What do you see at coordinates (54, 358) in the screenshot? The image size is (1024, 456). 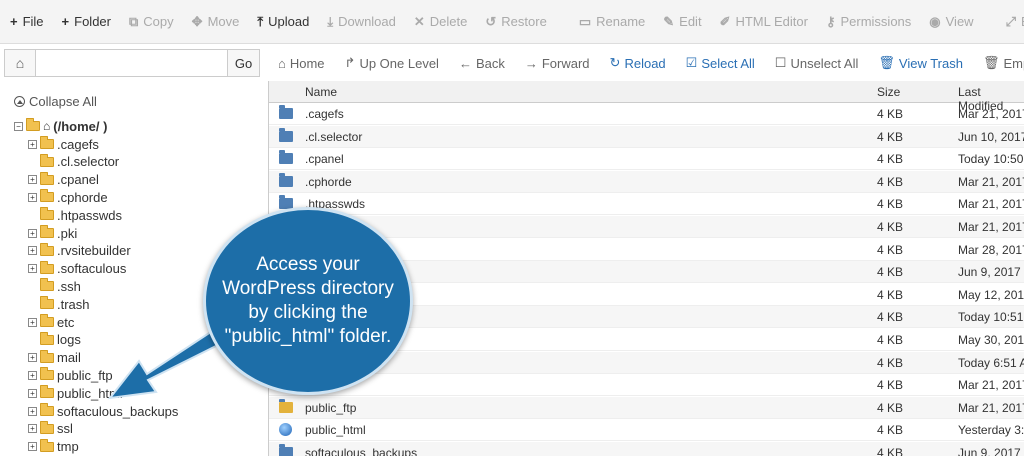 I see `tree-item: + mail` at bounding box center [54, 358].